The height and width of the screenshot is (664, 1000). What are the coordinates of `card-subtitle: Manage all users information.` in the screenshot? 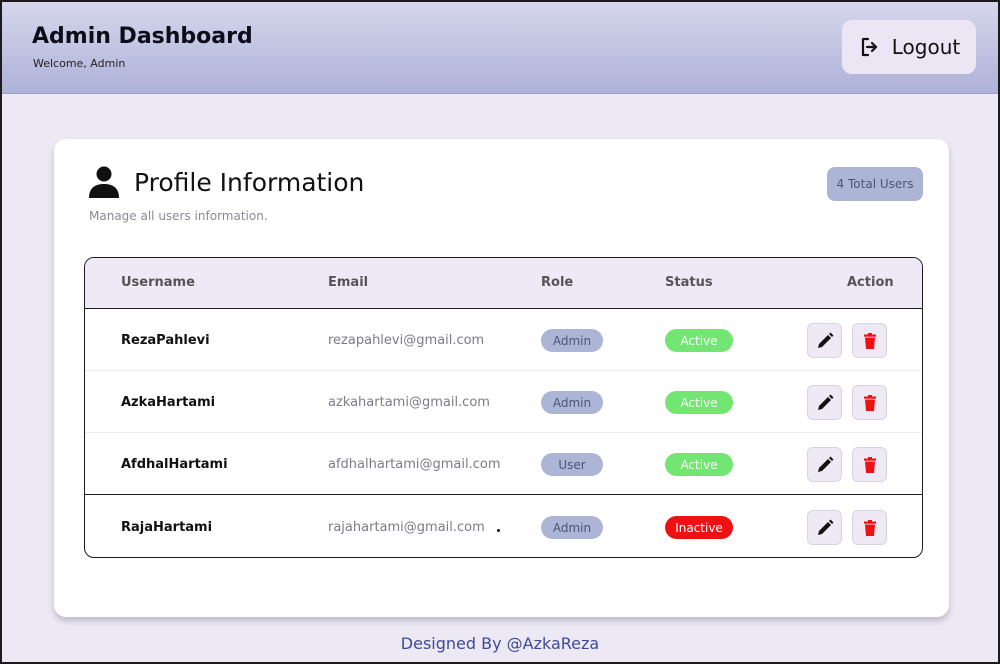 It's located at (178, 216).